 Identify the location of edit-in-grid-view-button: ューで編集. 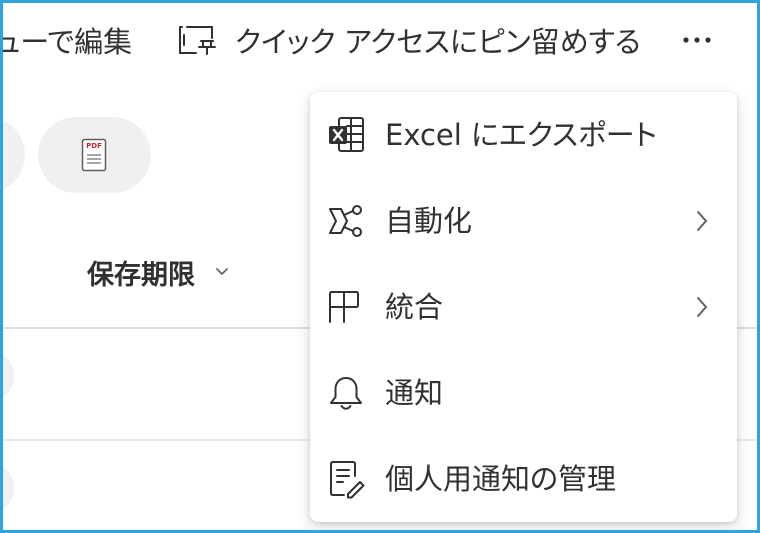
(66, 40).